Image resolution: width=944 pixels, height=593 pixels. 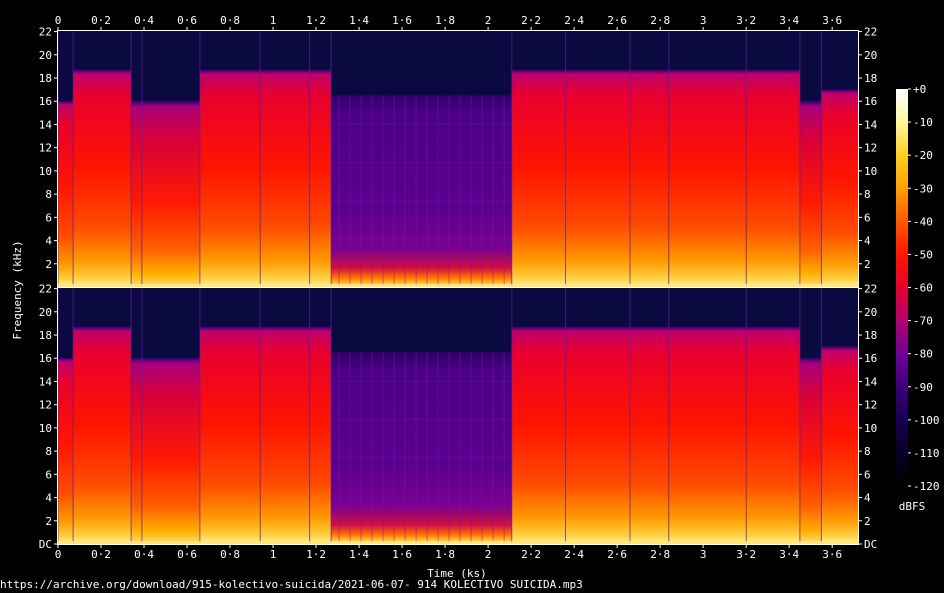 I want to click on x-tick-label-top: 3·6, so click(x=832, y=20).